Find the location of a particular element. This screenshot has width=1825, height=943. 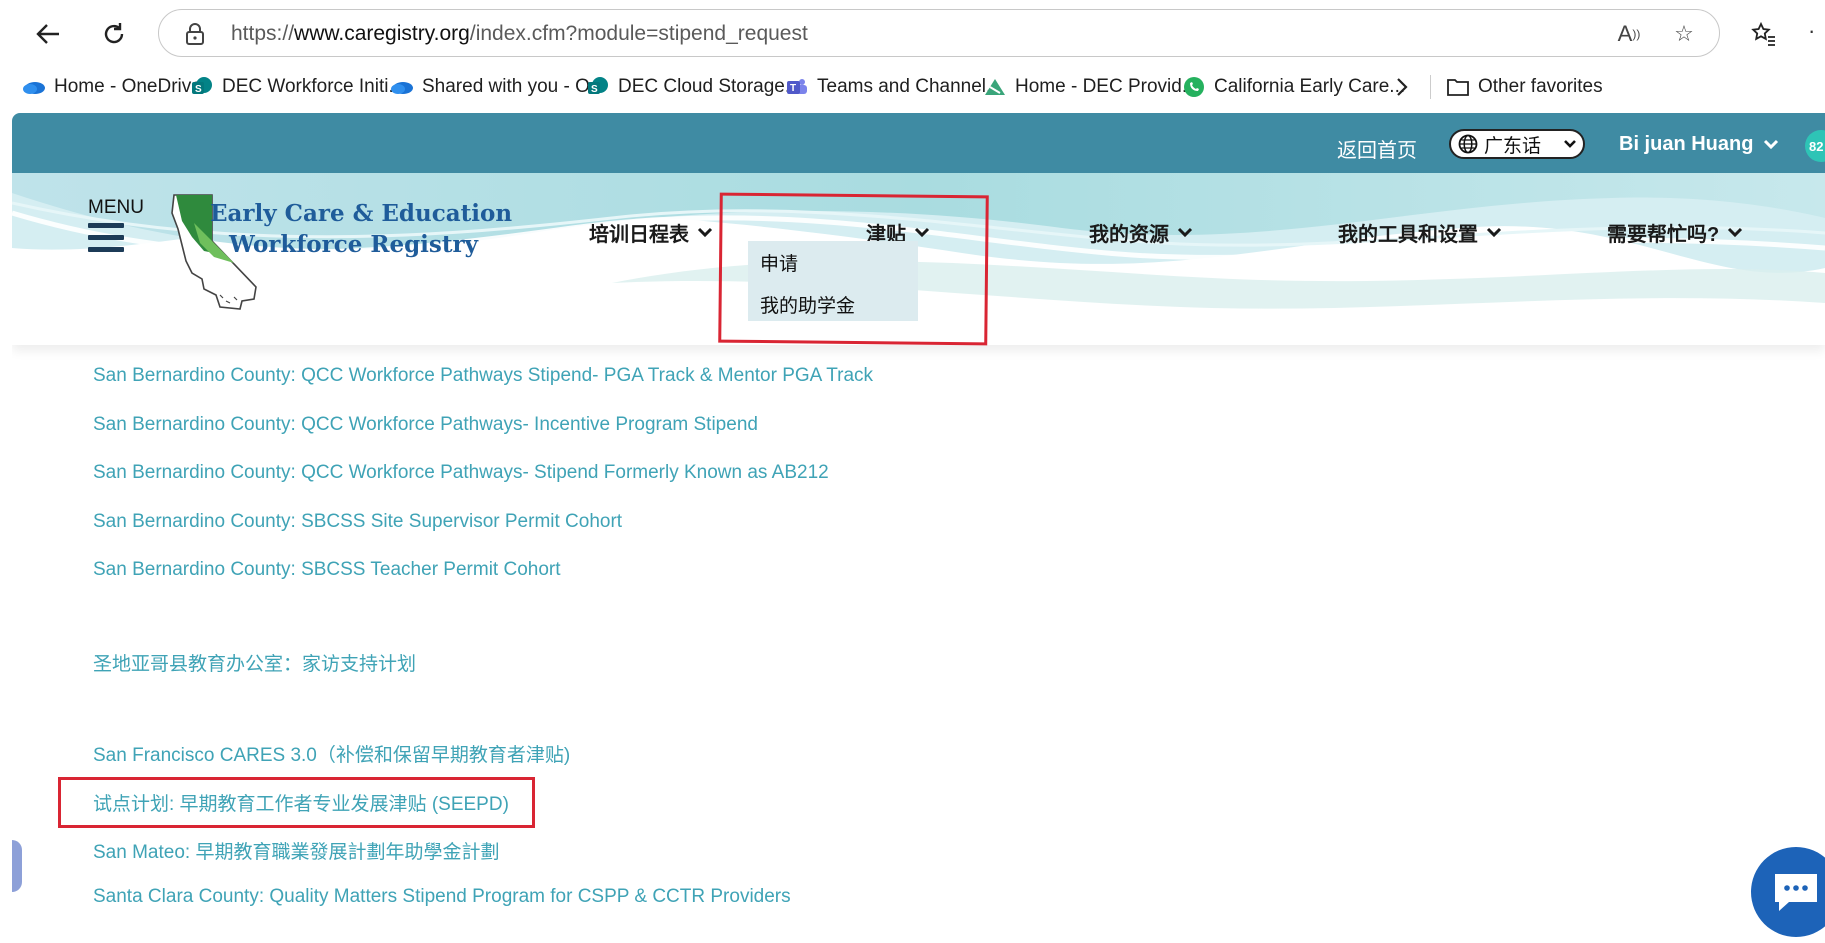

bookmark-onedrive-home: Home - OneDrive is located at coordinates (112, 87).